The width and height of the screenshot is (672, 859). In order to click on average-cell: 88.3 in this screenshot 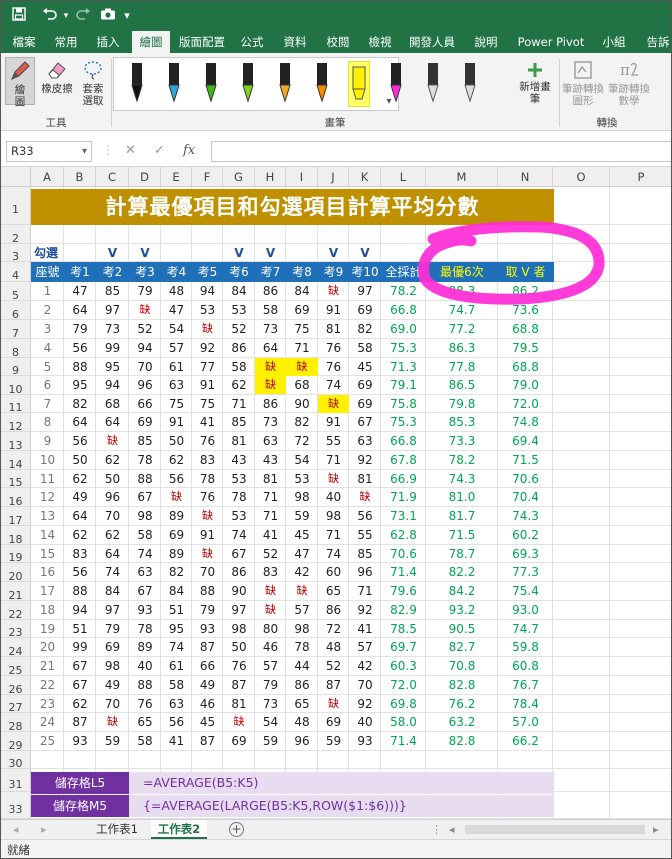, I will do `click(462, 291)`.